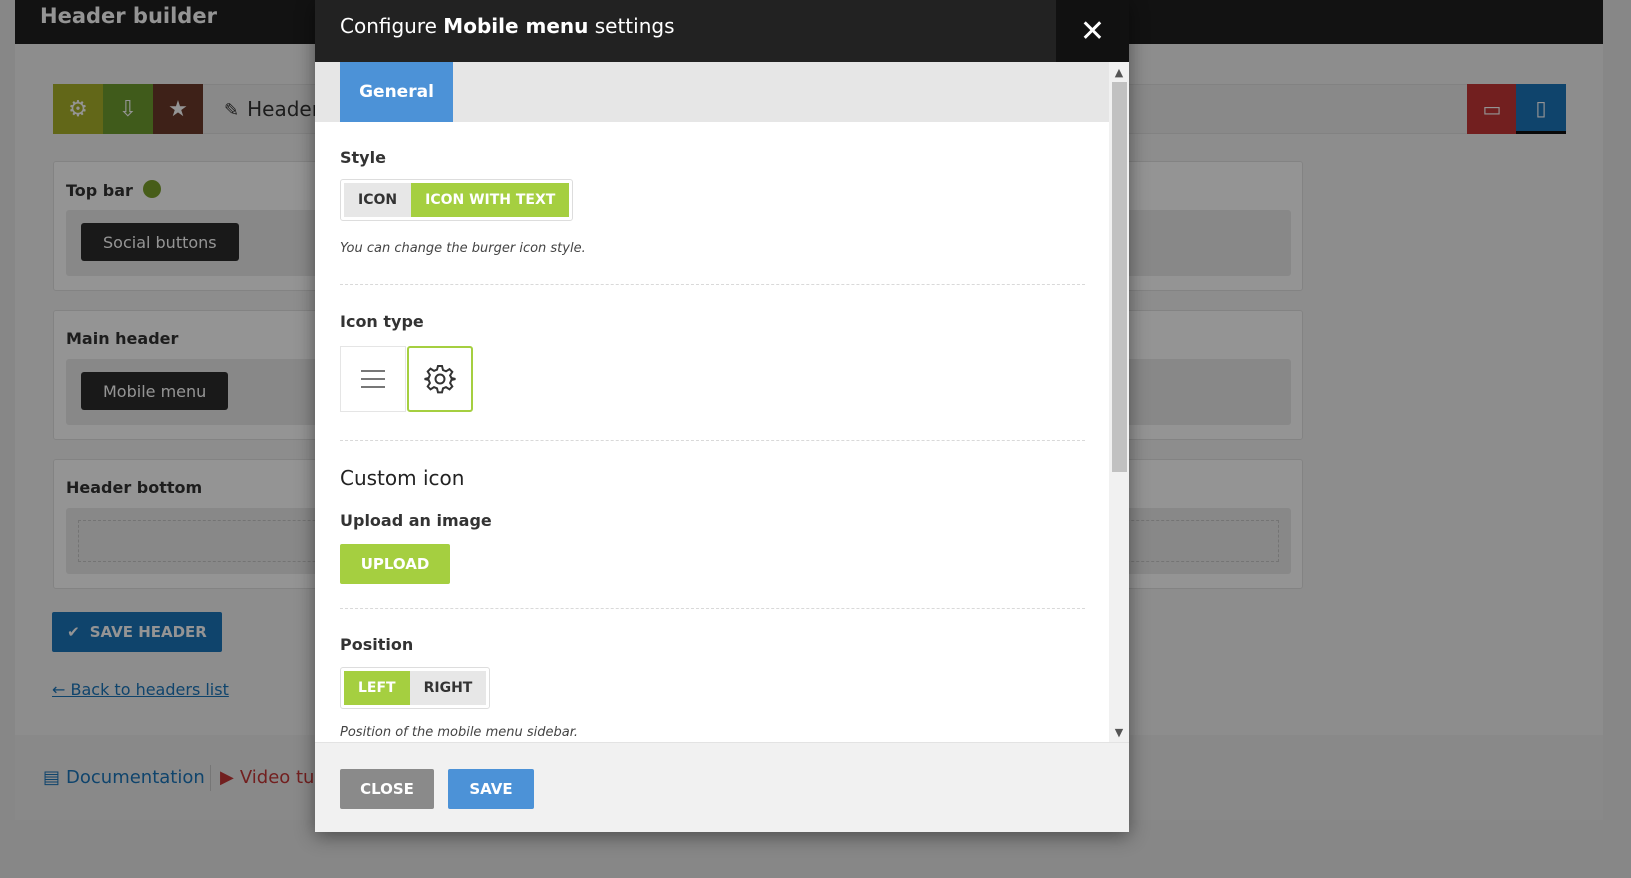 The image size is (1631, 878). Describe the element at coordinates (463, 248) in the screenshot. I see `style-hint: You can change the burger icon style.` at that location.